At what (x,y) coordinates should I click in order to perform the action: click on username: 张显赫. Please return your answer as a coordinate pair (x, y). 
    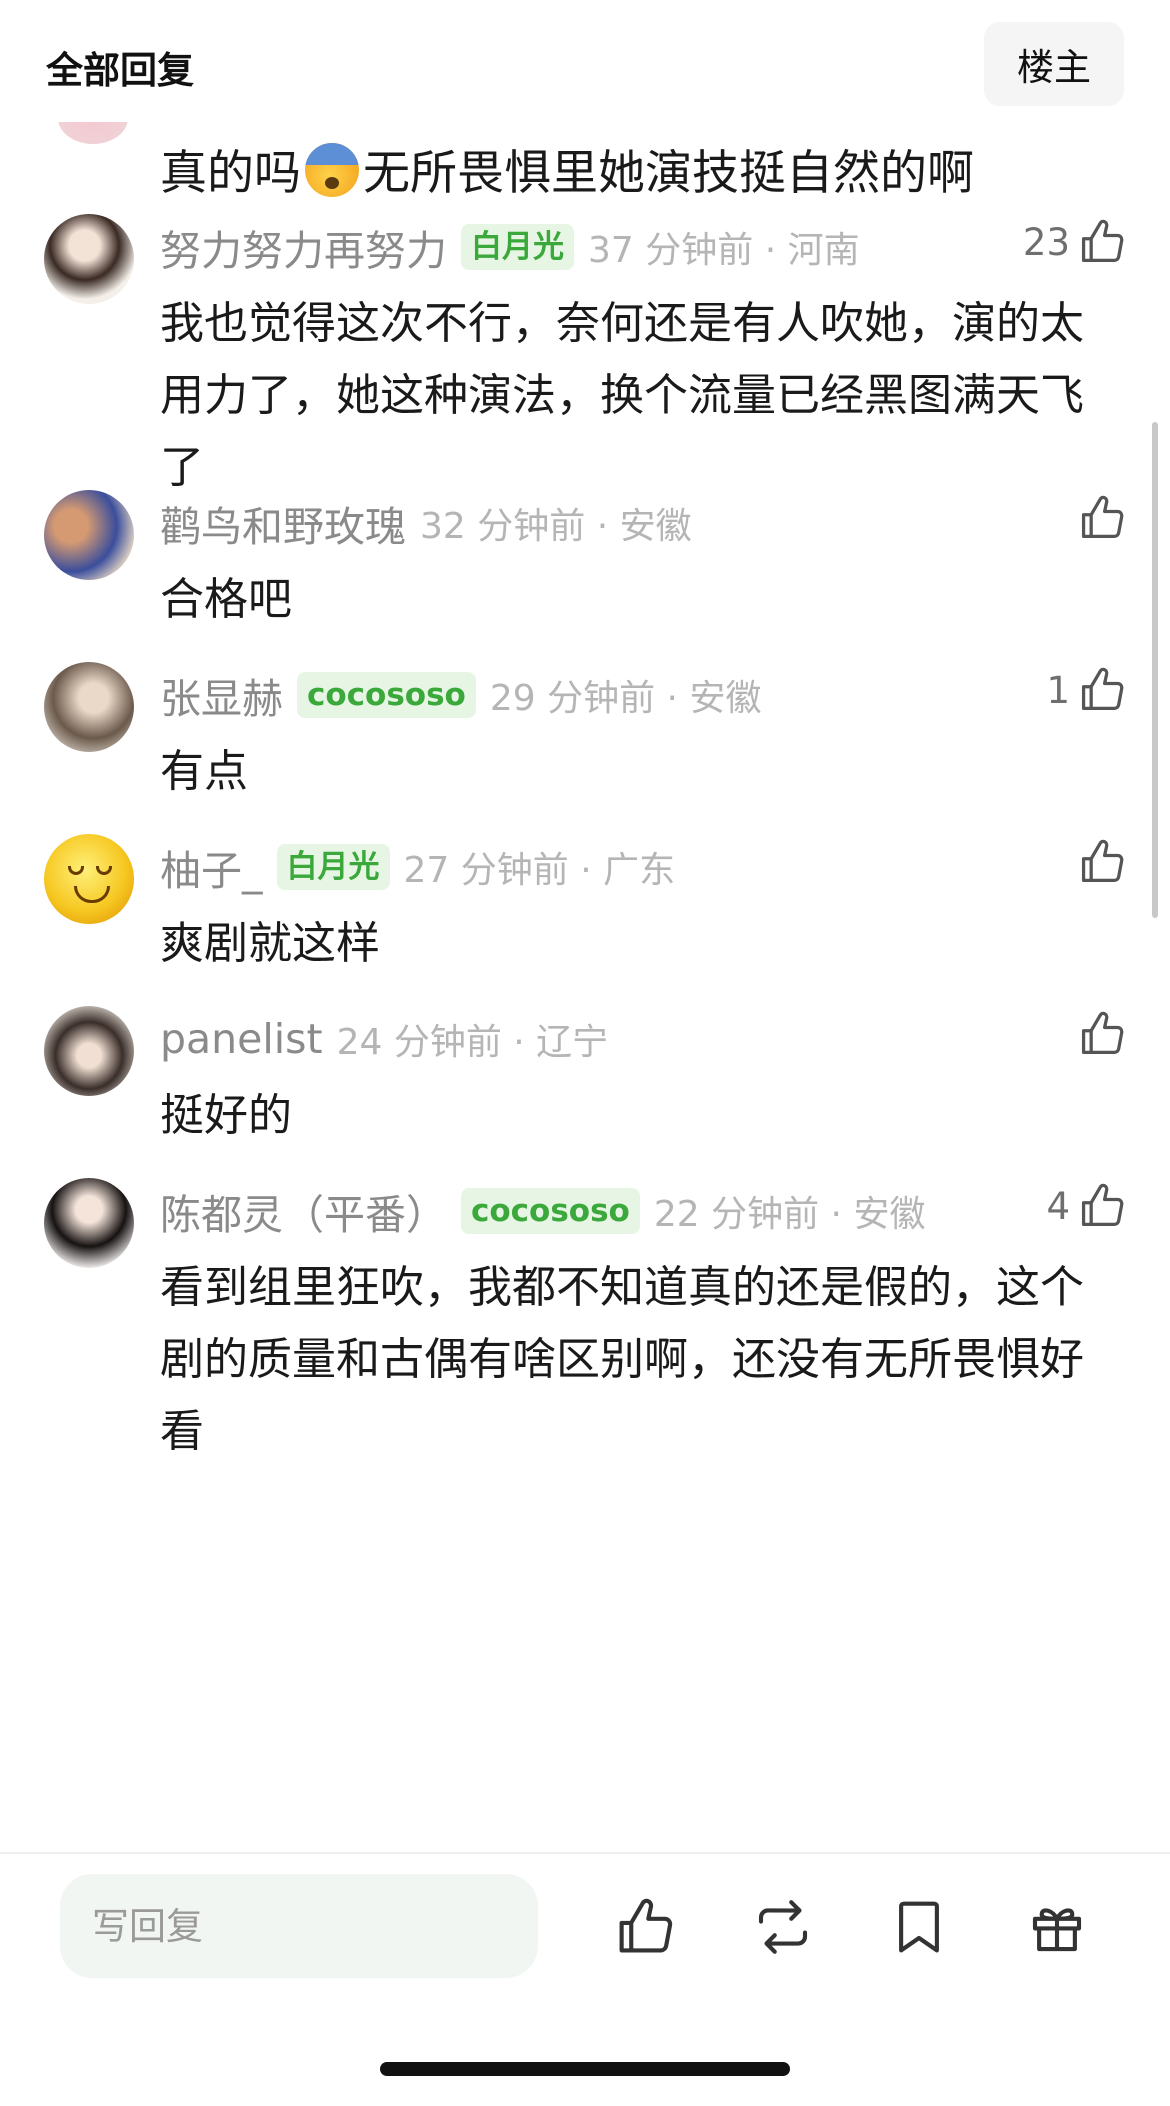
    Looking at the image, I should click on (221, 695).